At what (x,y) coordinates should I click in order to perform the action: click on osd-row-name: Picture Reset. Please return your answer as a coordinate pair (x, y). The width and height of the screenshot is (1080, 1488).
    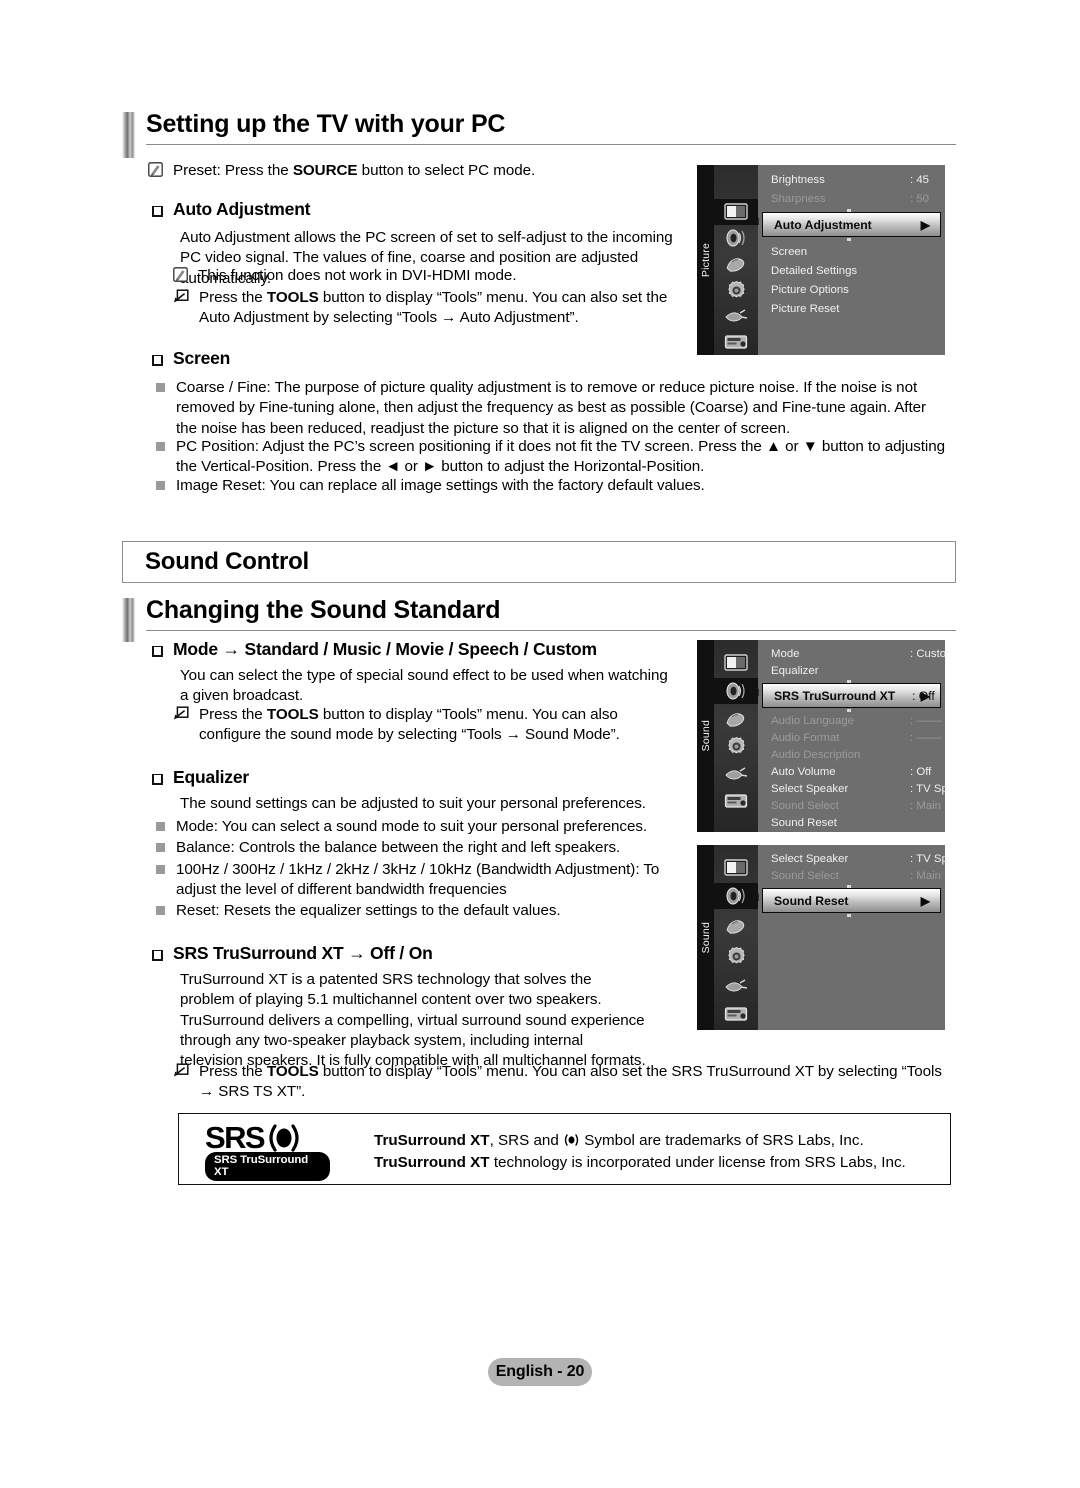
    Looking at the image, I should click on (805, 309).